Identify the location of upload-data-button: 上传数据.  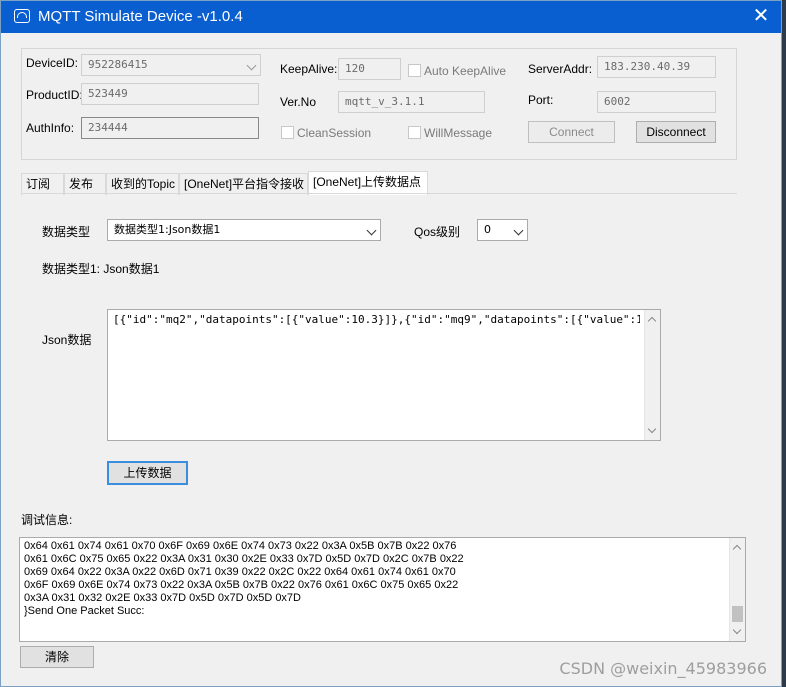
(147, 473).